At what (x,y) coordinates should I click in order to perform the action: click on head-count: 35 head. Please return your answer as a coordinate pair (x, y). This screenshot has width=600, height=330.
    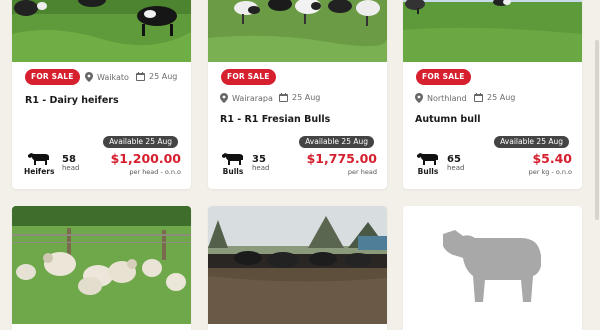
    Looking at the image, I should click on (261, 163).